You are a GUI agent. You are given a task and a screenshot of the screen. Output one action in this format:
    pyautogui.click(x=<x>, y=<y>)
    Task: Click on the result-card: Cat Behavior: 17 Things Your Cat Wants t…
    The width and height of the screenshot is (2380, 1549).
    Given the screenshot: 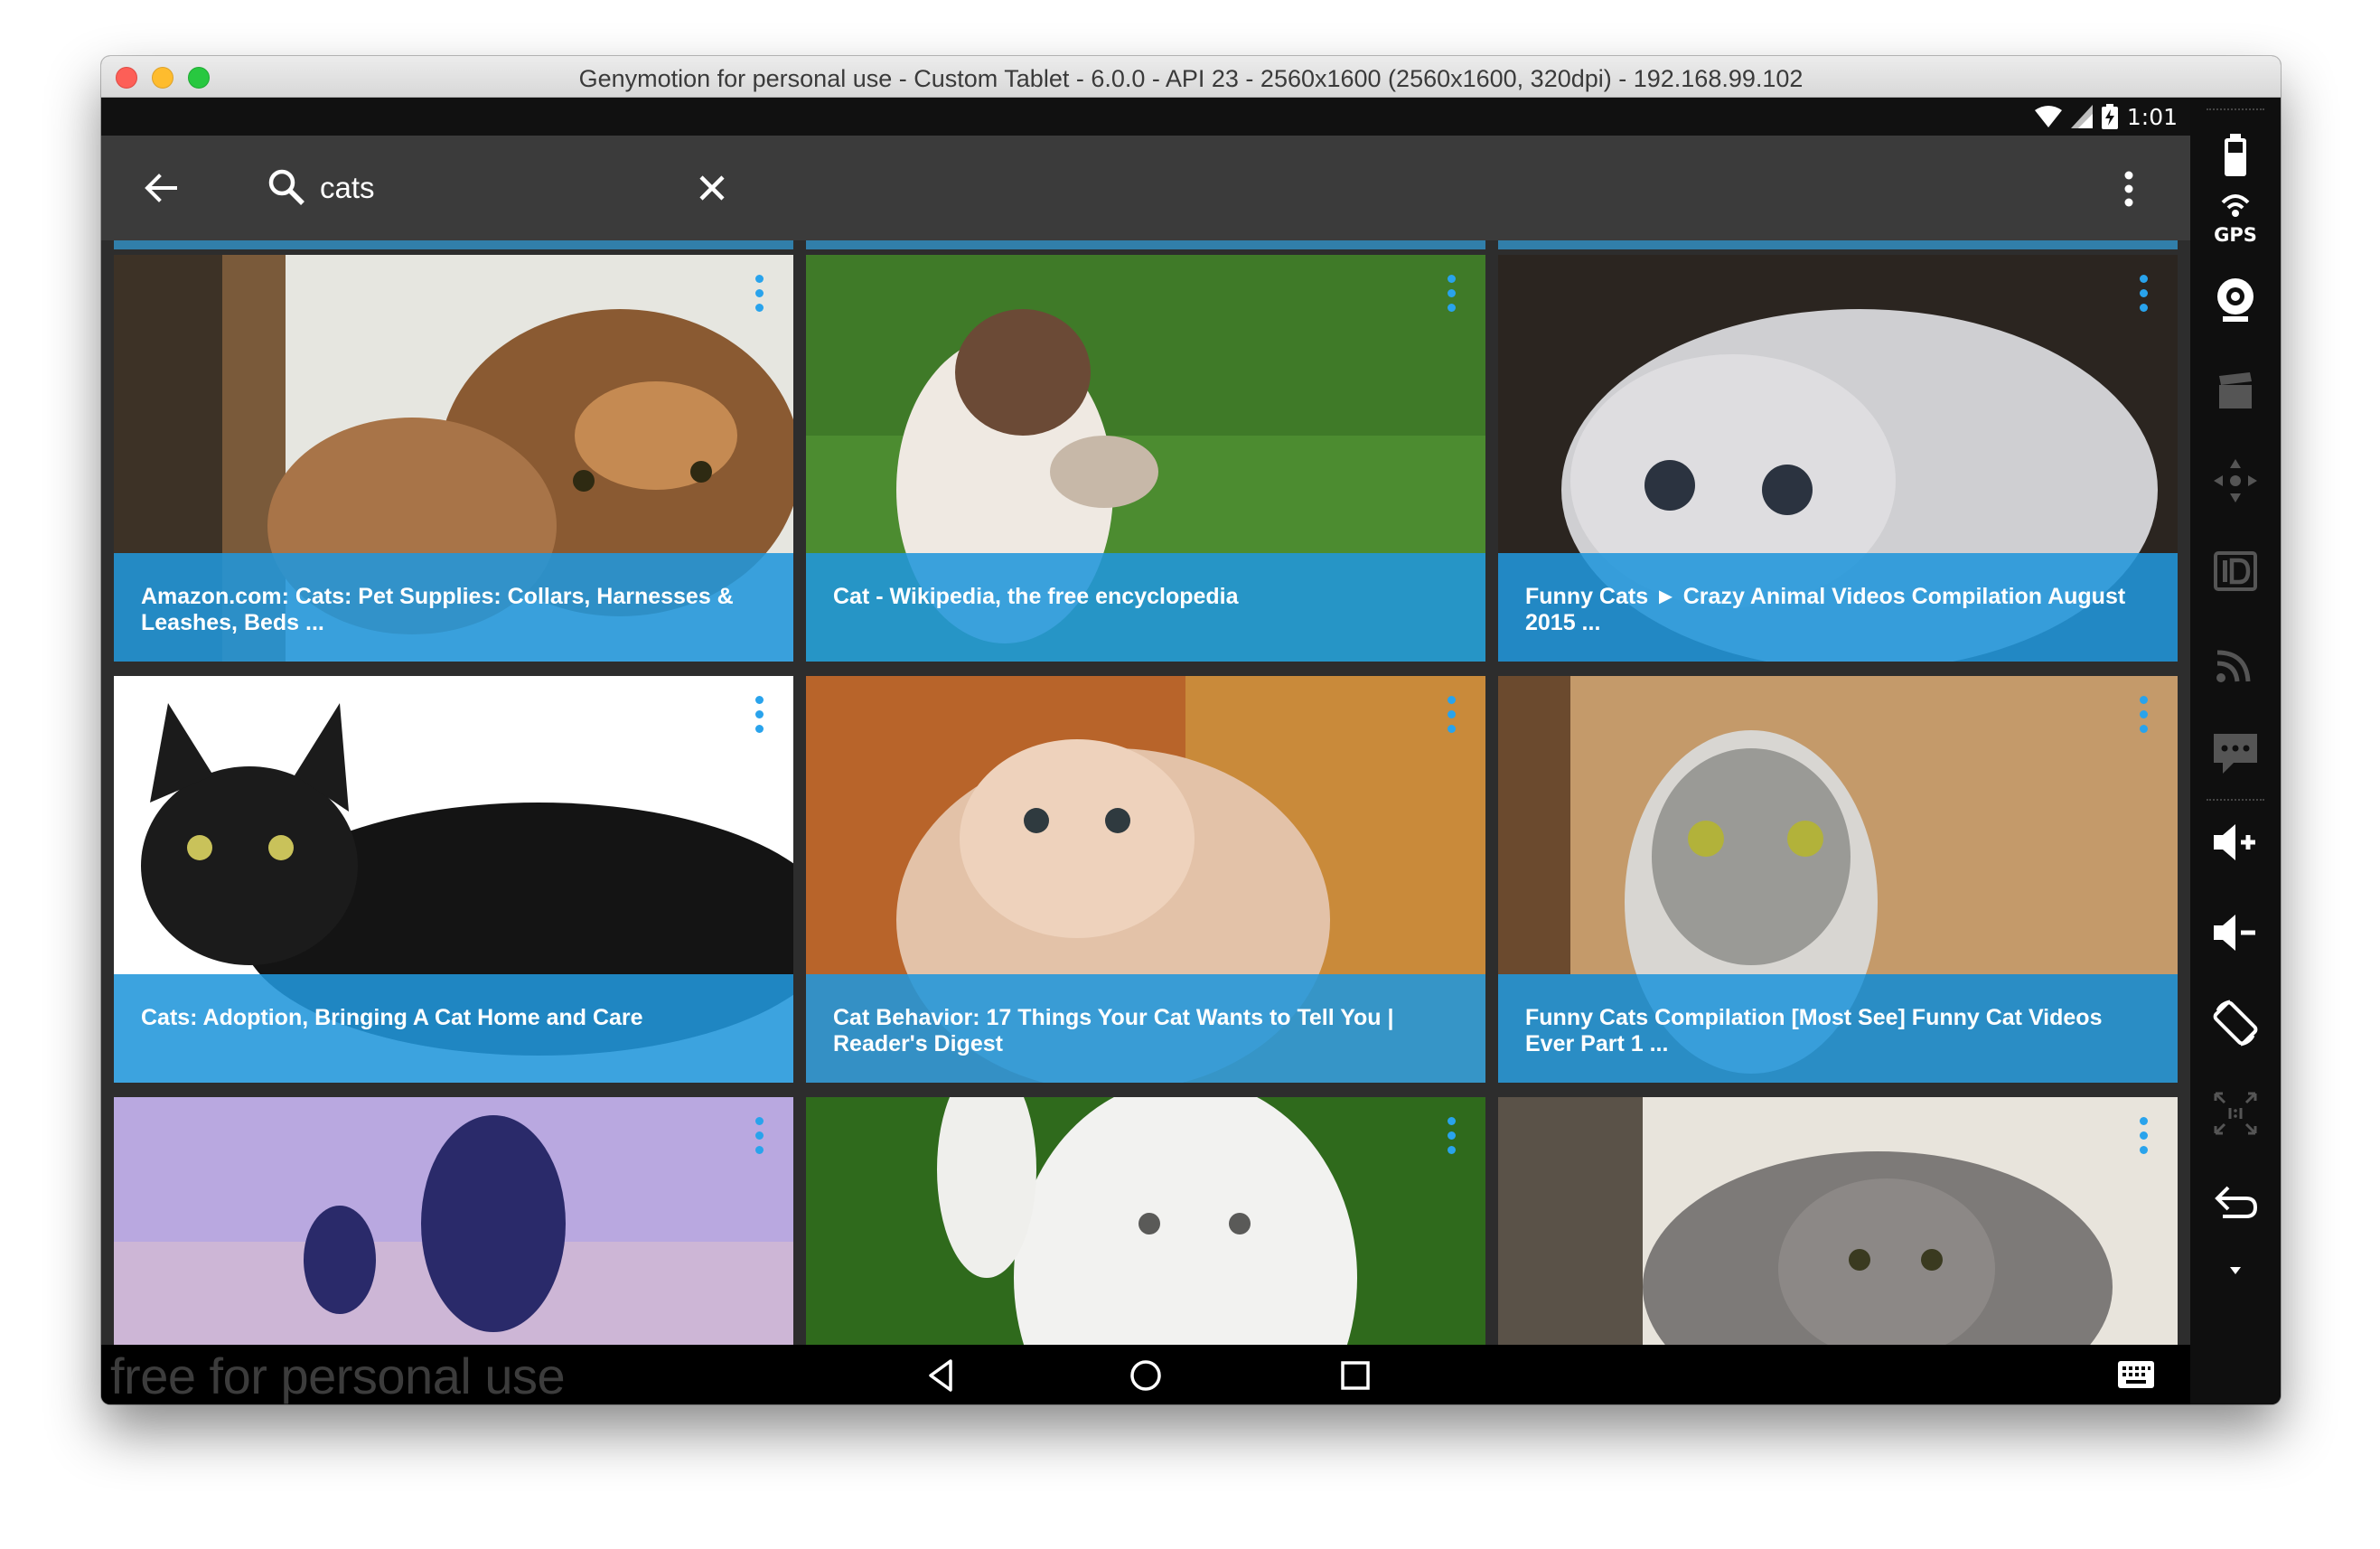 What is the action you would take?
    pyautogui.click(x=1145, y=879)
    